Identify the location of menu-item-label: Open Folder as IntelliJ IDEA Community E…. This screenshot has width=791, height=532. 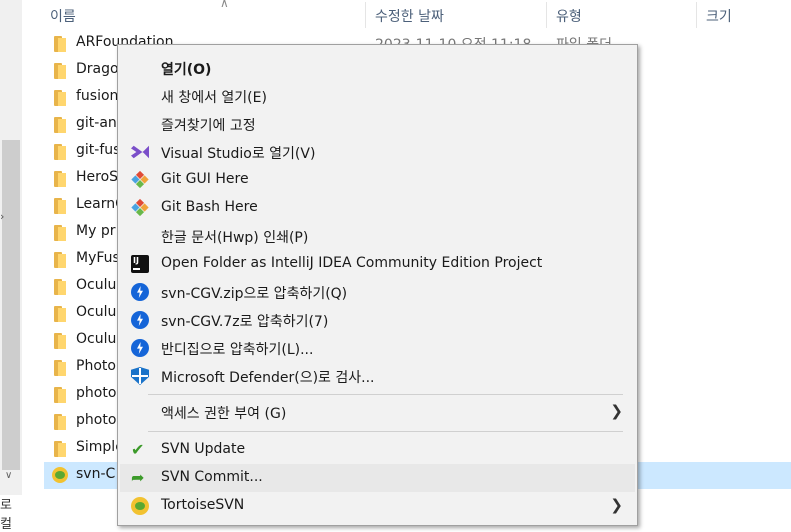
(352, 263).